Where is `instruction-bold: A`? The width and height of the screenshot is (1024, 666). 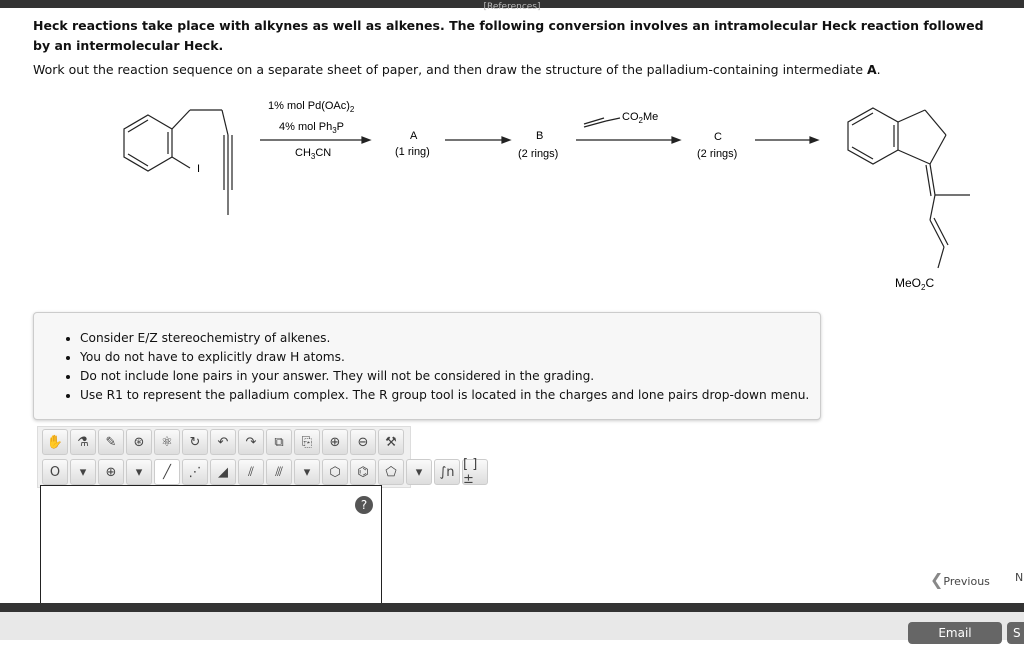 instruction-bold: A is located at coordinates (871, 69).